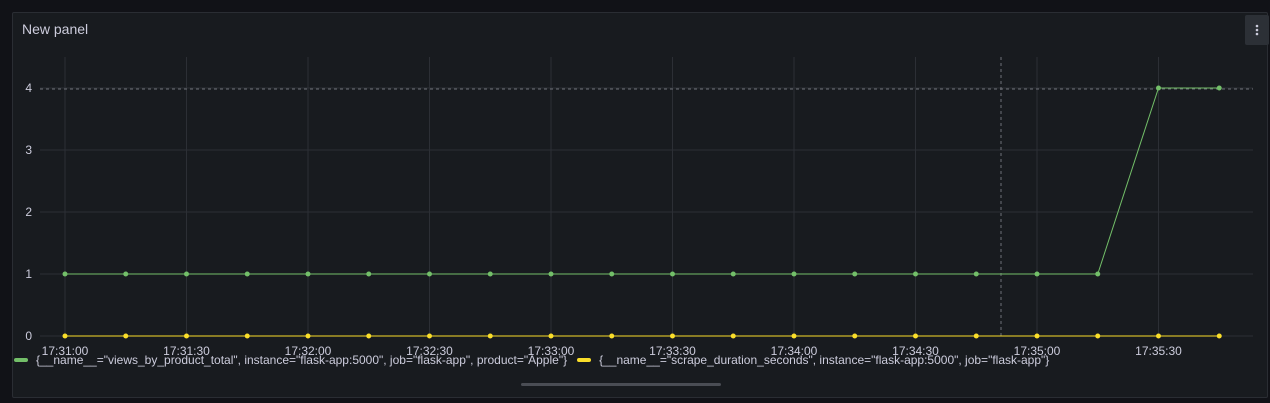 This screenshot has height=403, width=1270. What do you see at coordinates (621, 384) in the screenshot?
I see `horizontal-scrollbar` at bounding box center [621, 384].